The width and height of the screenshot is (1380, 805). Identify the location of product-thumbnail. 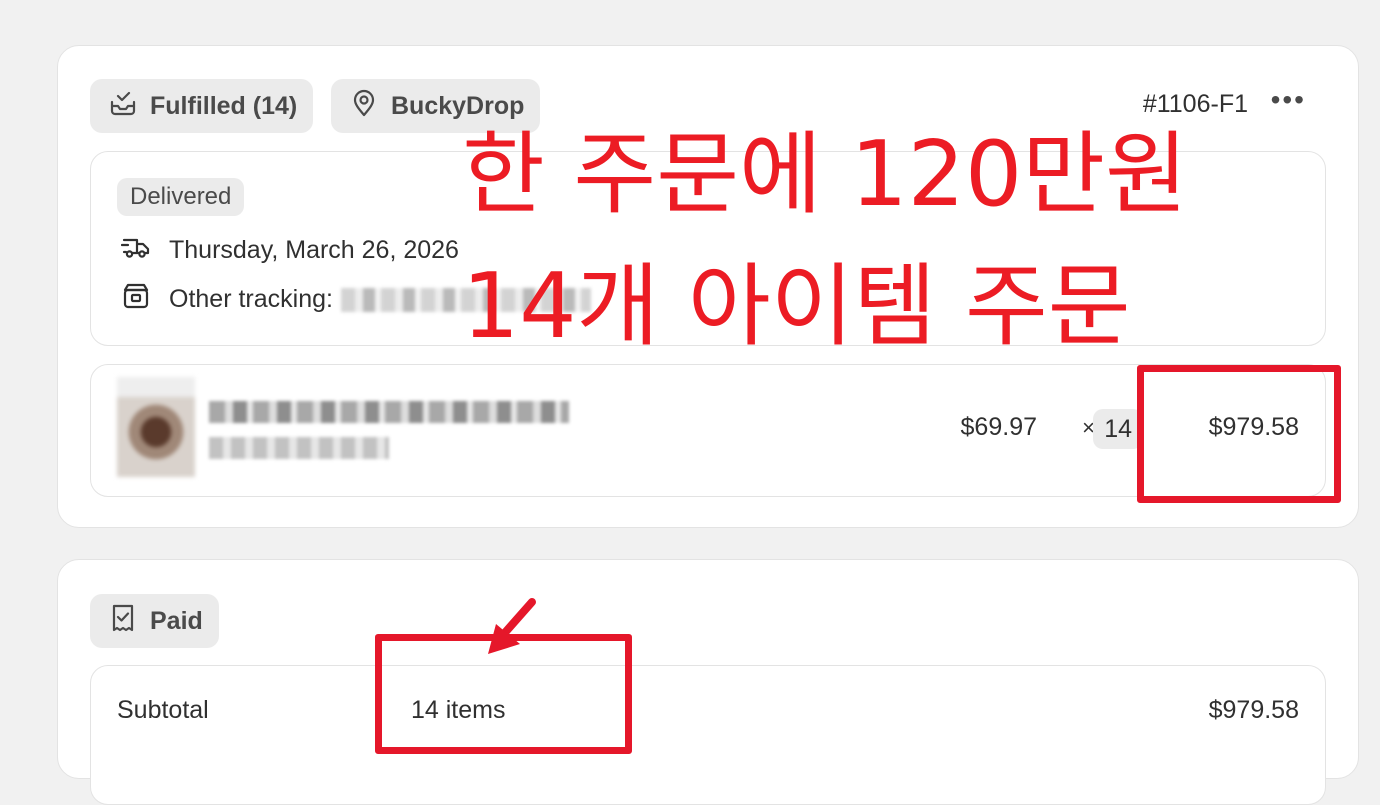
(156, 427).